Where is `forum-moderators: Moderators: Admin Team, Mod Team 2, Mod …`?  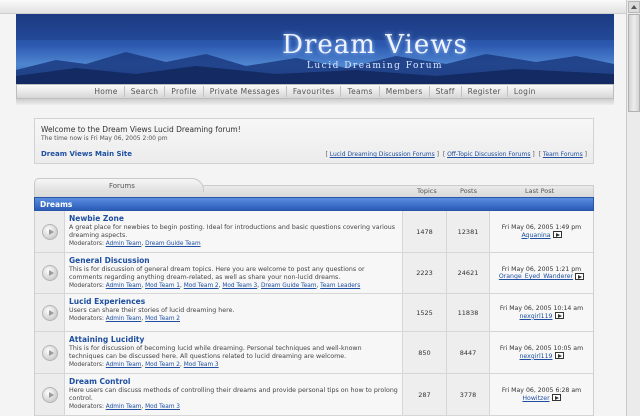 forum-moderators: Moderators: Admin Team, Mod Team 2, Mod … is located at coordinates (144, 365).